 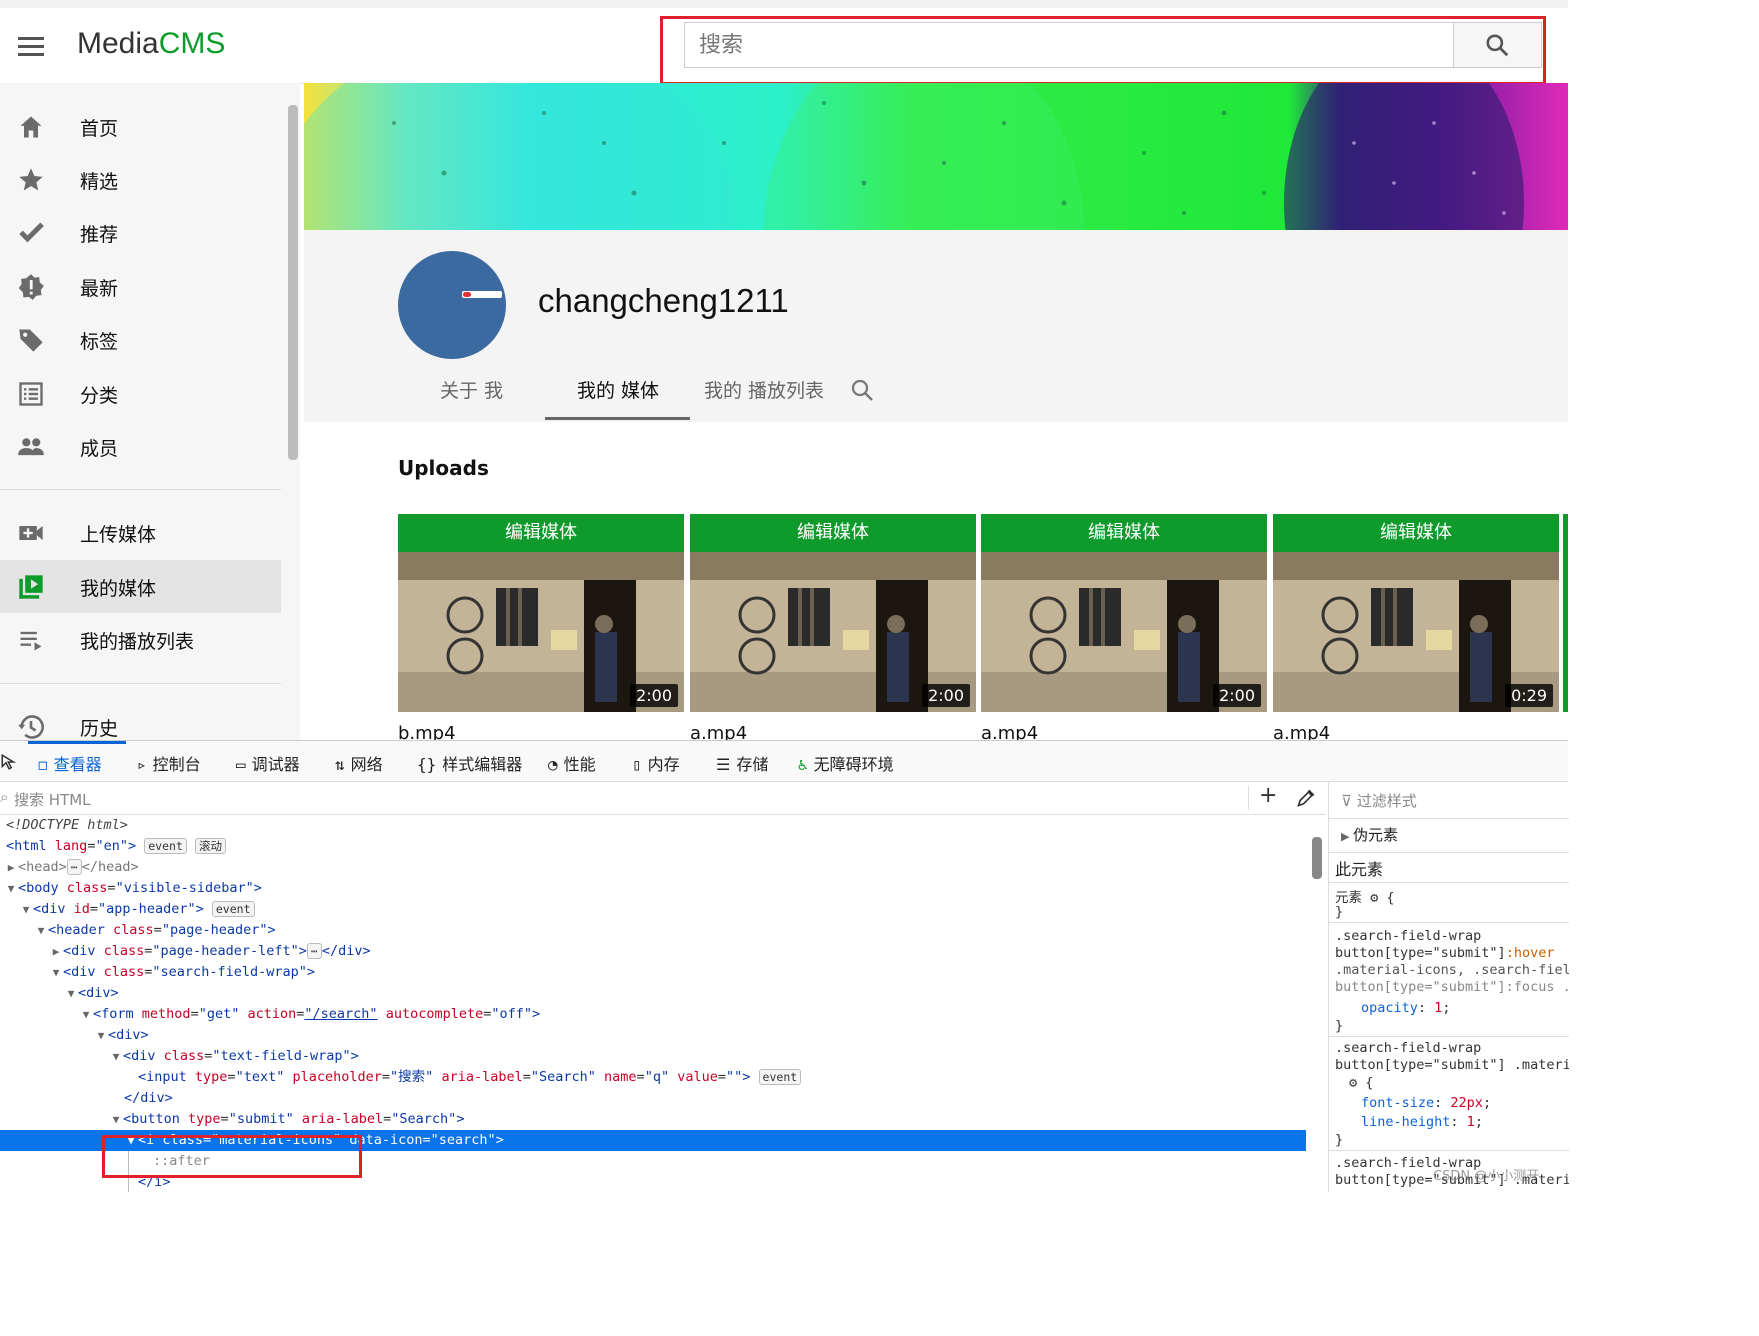 I want to click on tab-my-media: 我的 媒体, so click(x=618, y=389).